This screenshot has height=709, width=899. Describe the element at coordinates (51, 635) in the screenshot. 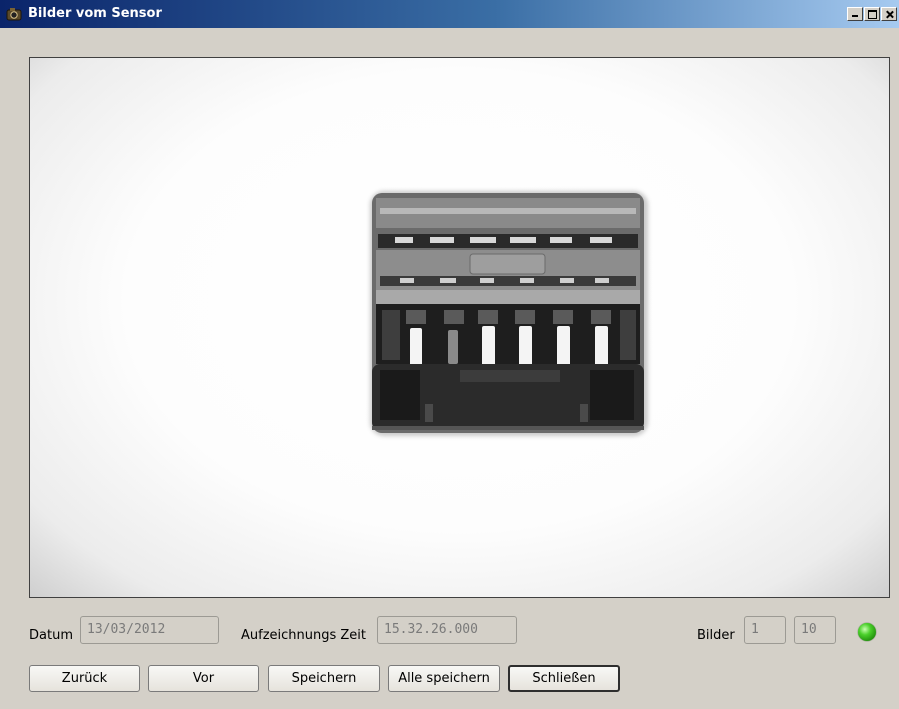

I see `date-label: Datum` at that location.